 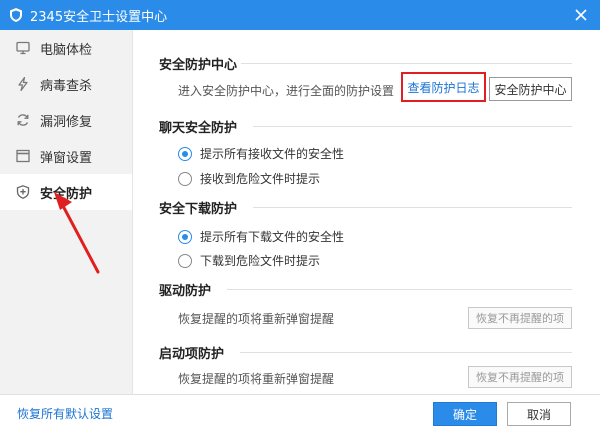 I want to click on radio-label: 提示所有接收文件的安全性, so click(x=272, y=154).